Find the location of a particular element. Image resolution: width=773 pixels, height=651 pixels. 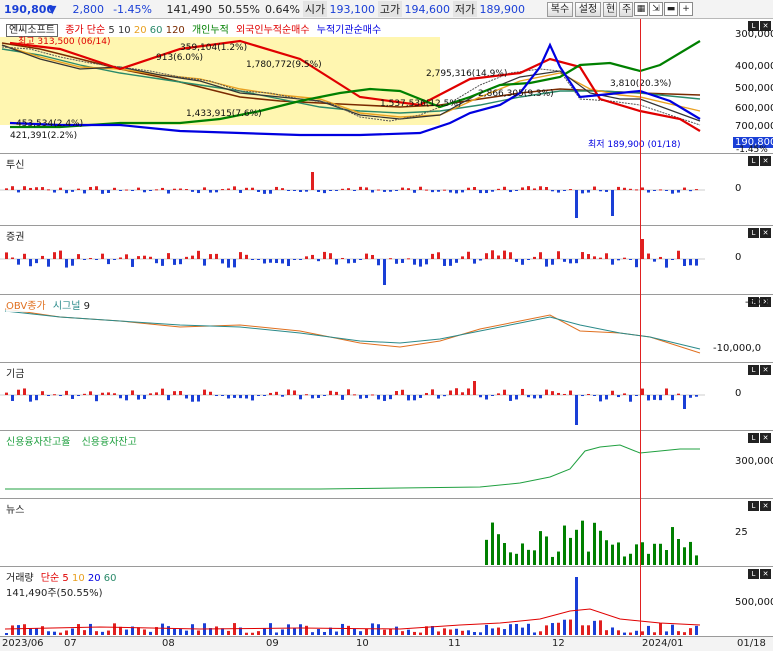

news-pane: 뉴스 L ✕ 25 is located at coordinates (386, 533).